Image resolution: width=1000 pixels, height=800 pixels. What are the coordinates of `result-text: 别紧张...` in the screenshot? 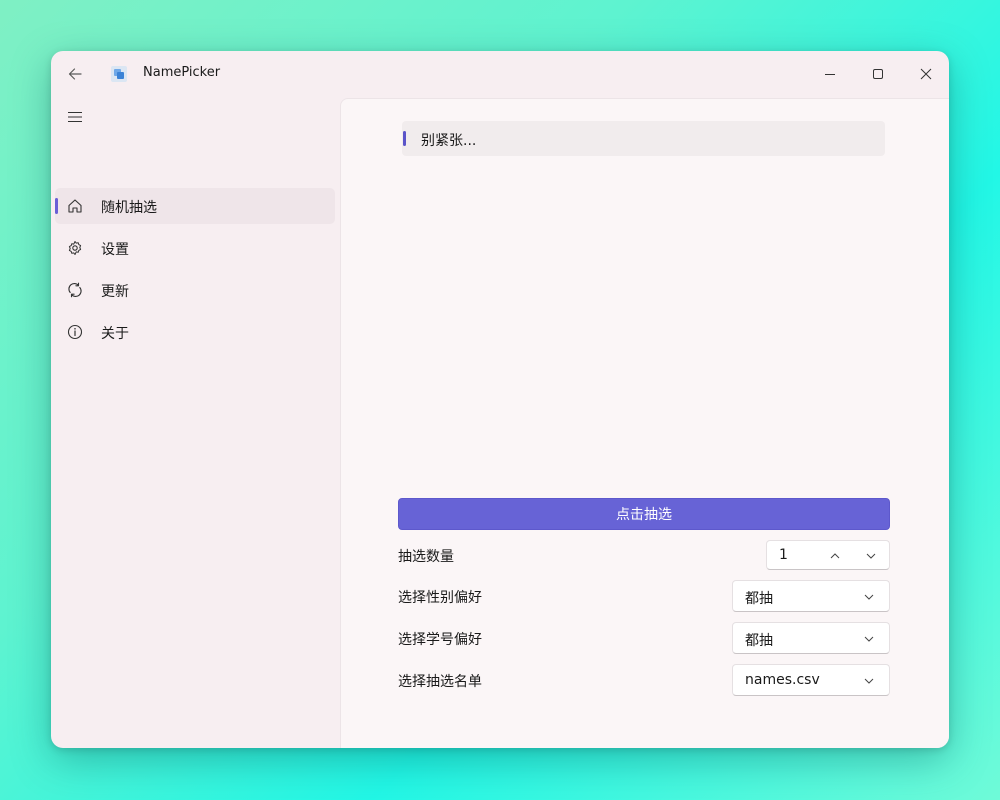 It's located at (449, 141).